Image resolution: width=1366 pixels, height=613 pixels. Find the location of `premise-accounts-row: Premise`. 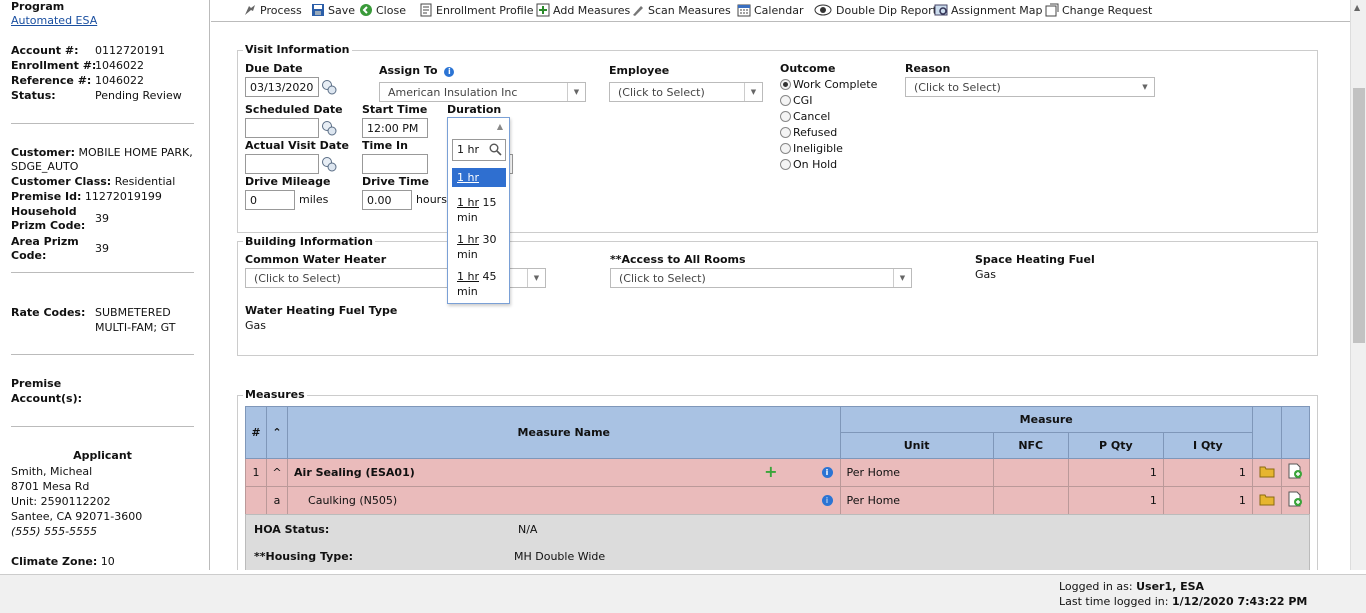

premise-accounts-row: Premise is located at coordinates (36, 383).